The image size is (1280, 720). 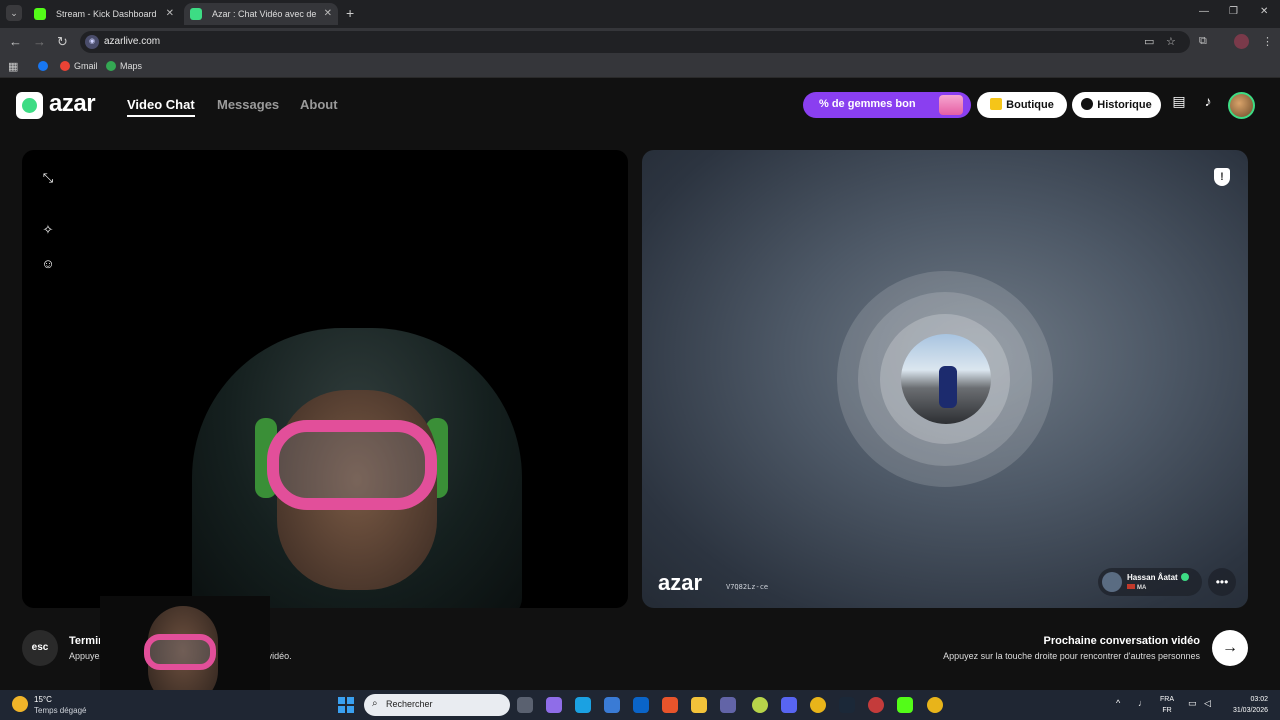 I want to click on tab-search-button: ⌄, so click(x=14, y=13).